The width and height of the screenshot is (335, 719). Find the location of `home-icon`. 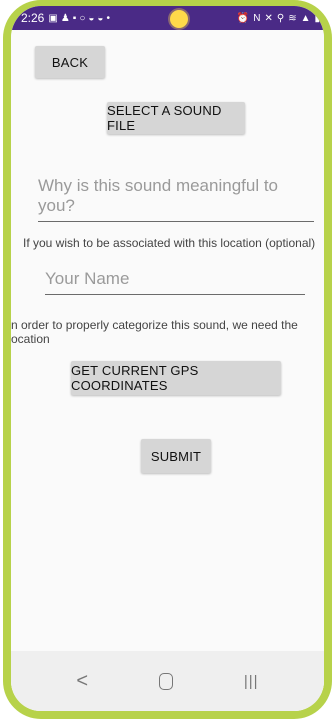

home-icon is located at coordinates (165, 681).